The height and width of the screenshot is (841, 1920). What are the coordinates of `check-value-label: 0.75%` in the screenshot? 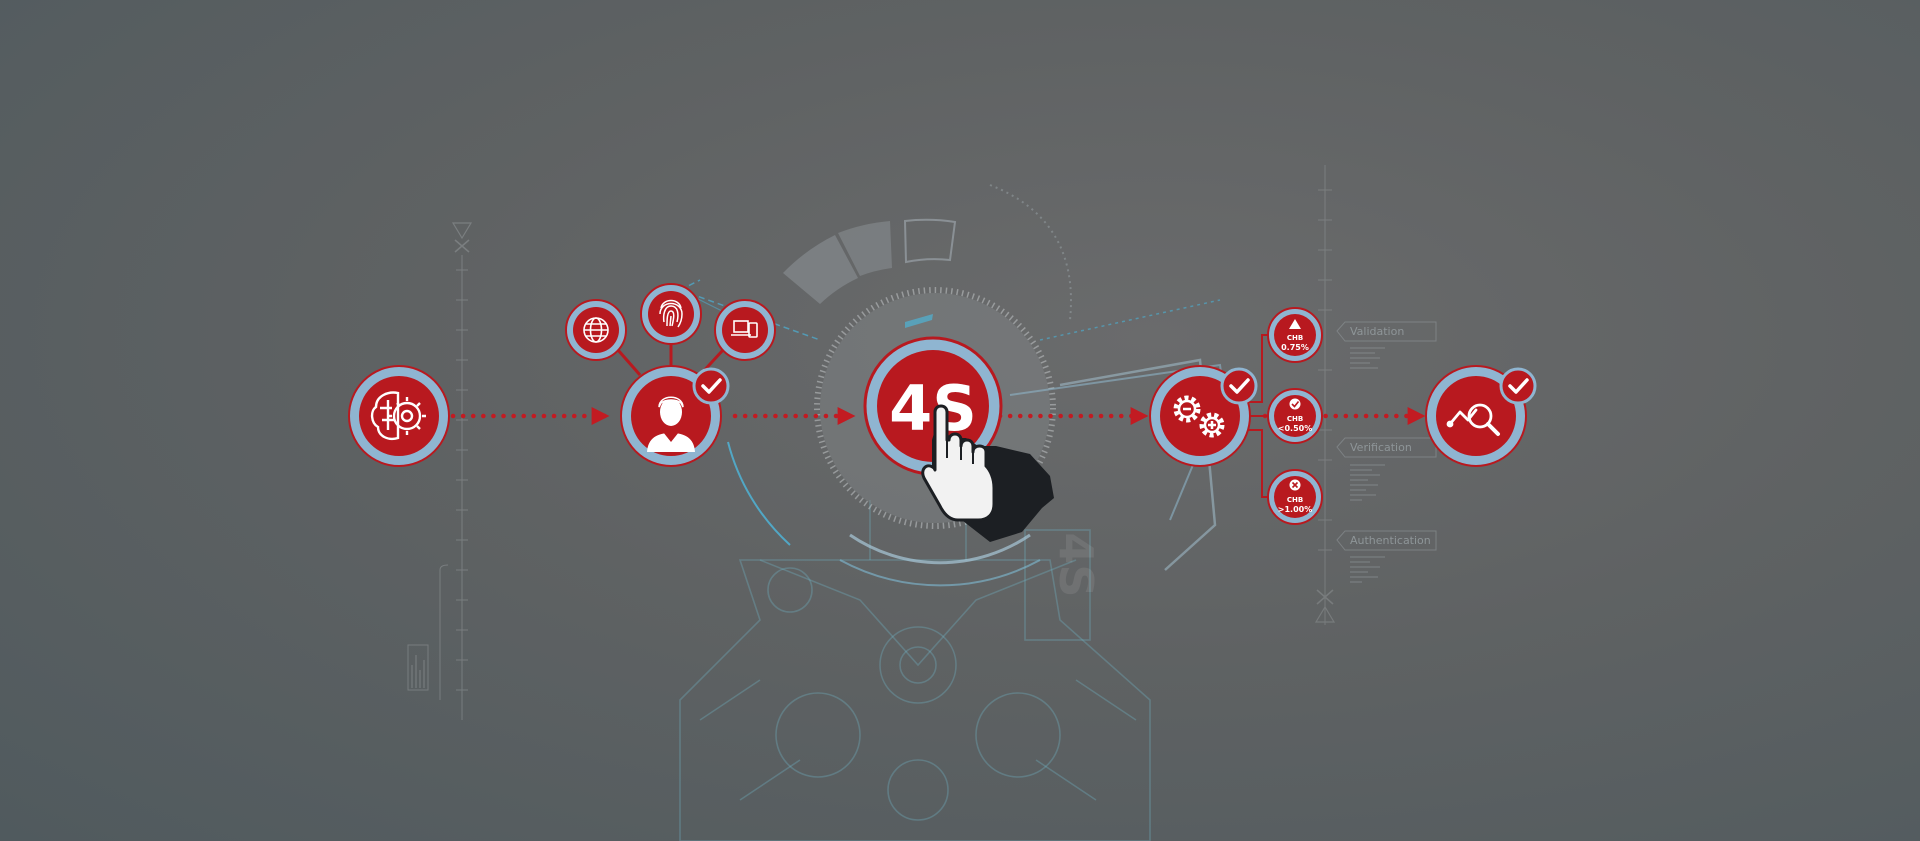 It's located at (1295, 347).